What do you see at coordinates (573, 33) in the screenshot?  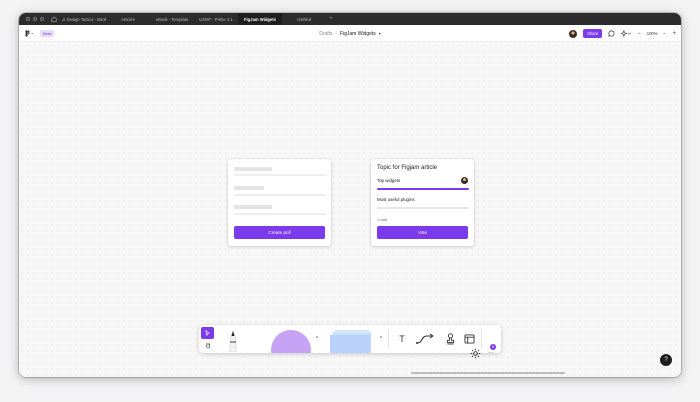 I see `user-avatar` at bounding box center [573, 33].